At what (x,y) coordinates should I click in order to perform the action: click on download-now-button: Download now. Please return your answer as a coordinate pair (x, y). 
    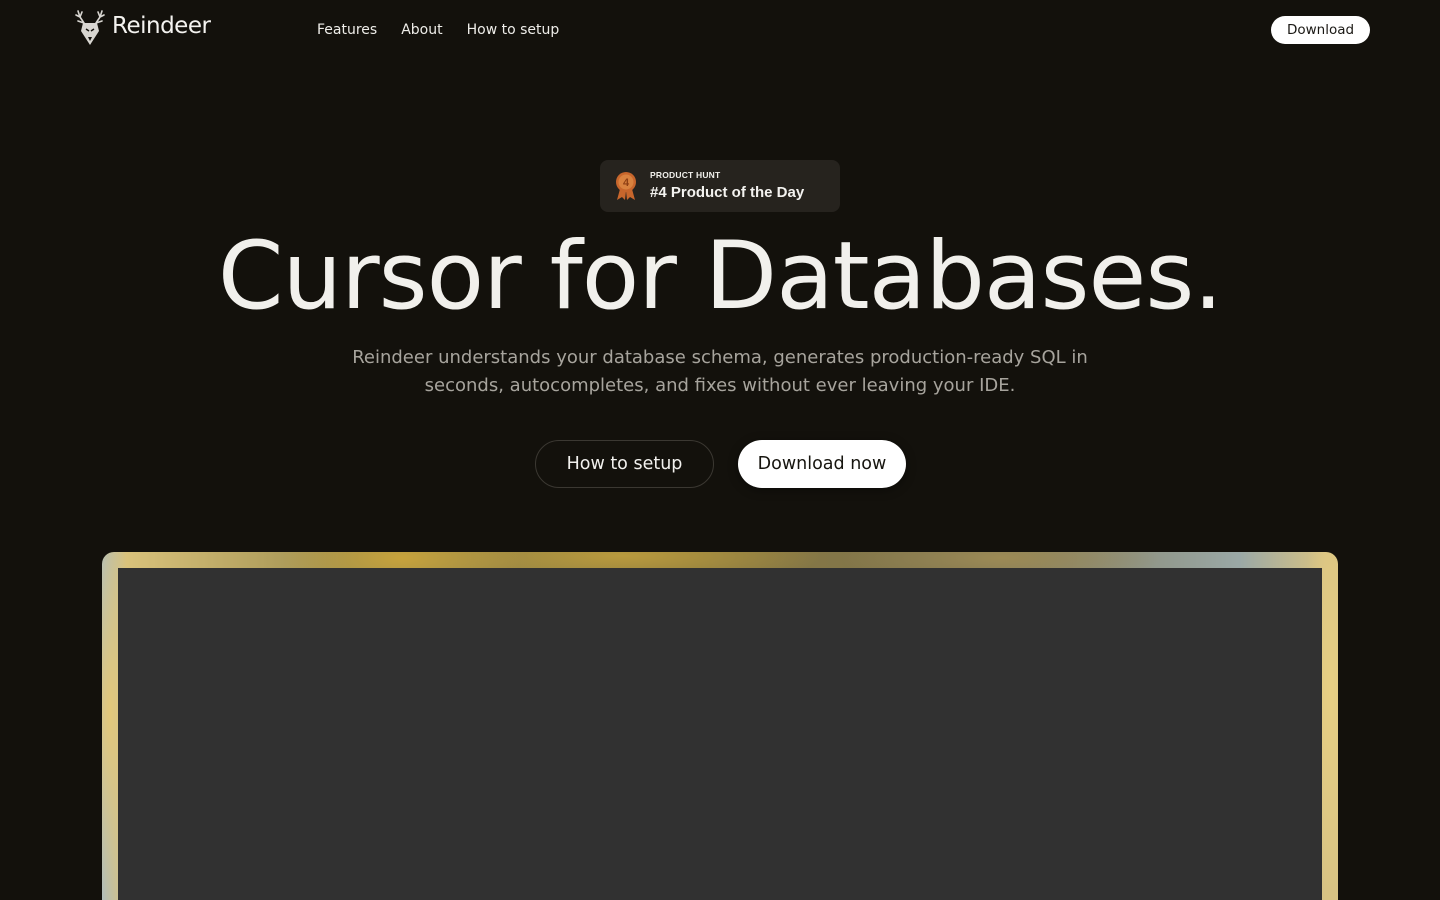
    Looking at the image, I should click on (822, 464).